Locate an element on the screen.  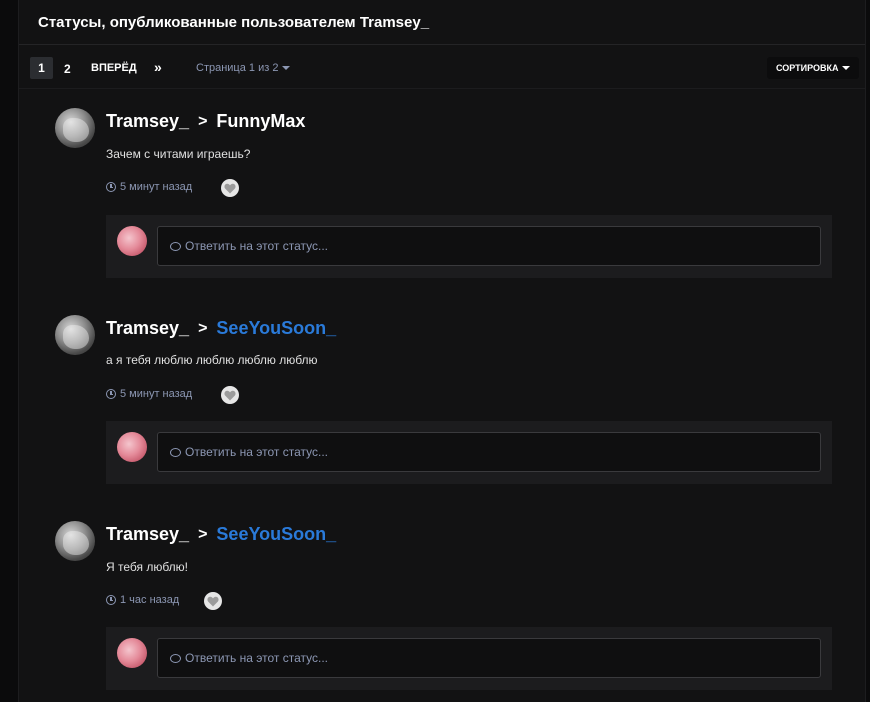
status-message: Я тебя люблю! is located at coordinates (147, 567).